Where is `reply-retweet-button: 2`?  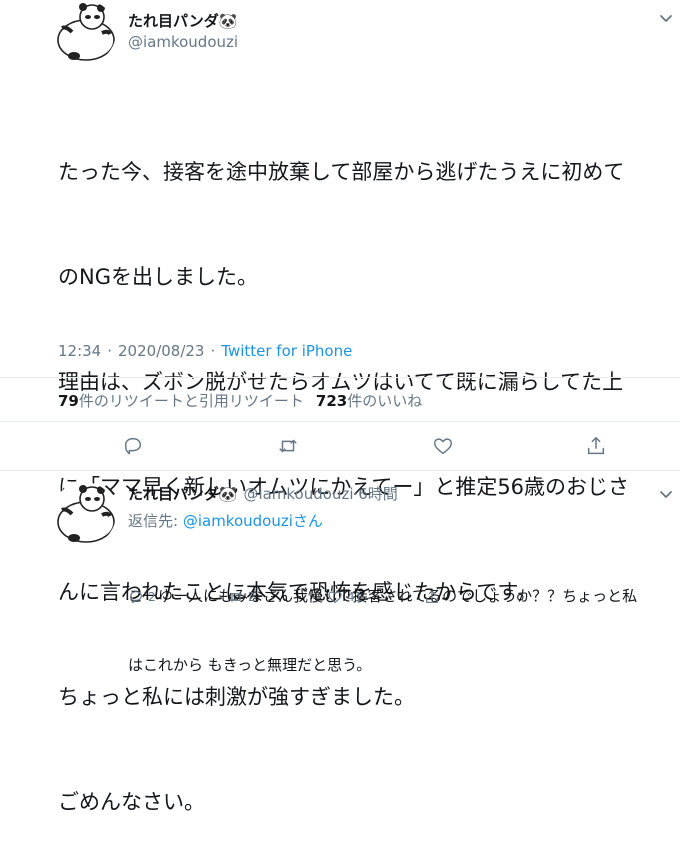
reply-retweet-button: 2 is located at coordinates (242, 597).